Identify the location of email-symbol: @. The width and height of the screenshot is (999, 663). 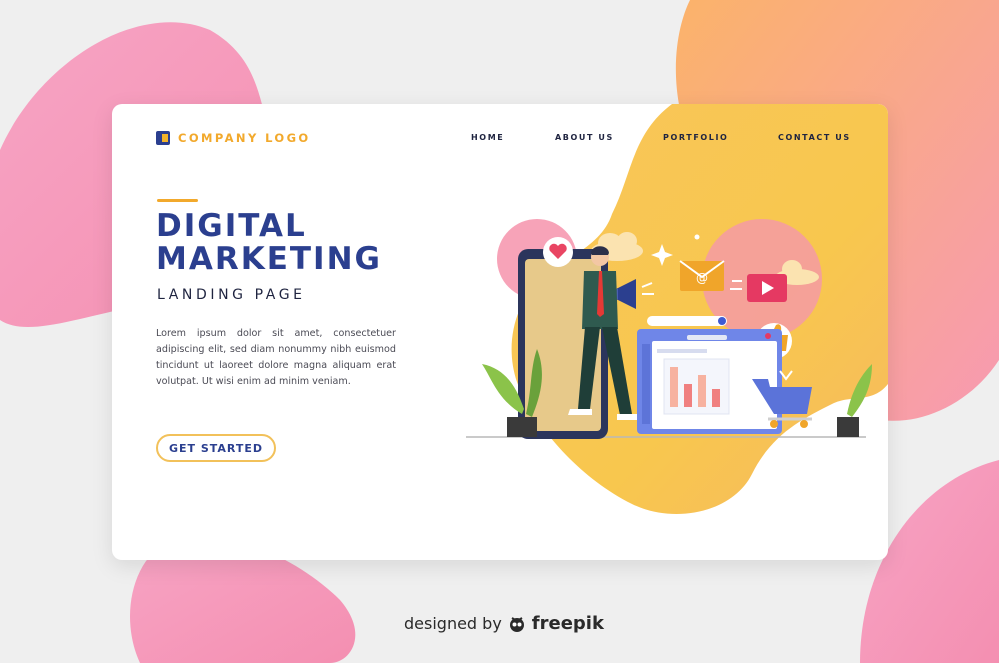
(702, 278).